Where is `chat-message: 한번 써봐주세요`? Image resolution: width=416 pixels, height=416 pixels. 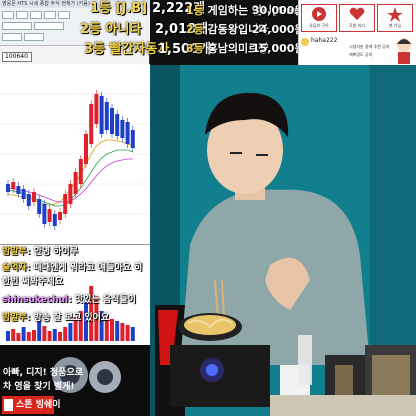
chat-message: 한번 써봐주세요 is located at coordinates (32, 282).